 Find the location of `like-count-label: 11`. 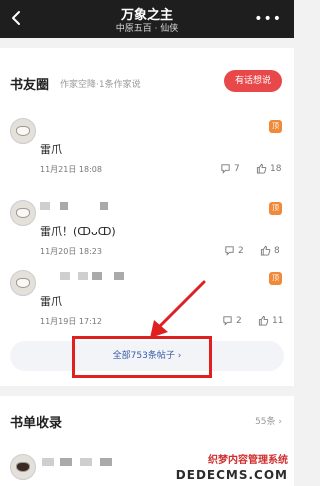

like-count-label: 11 is located at coordinates (278, 320).